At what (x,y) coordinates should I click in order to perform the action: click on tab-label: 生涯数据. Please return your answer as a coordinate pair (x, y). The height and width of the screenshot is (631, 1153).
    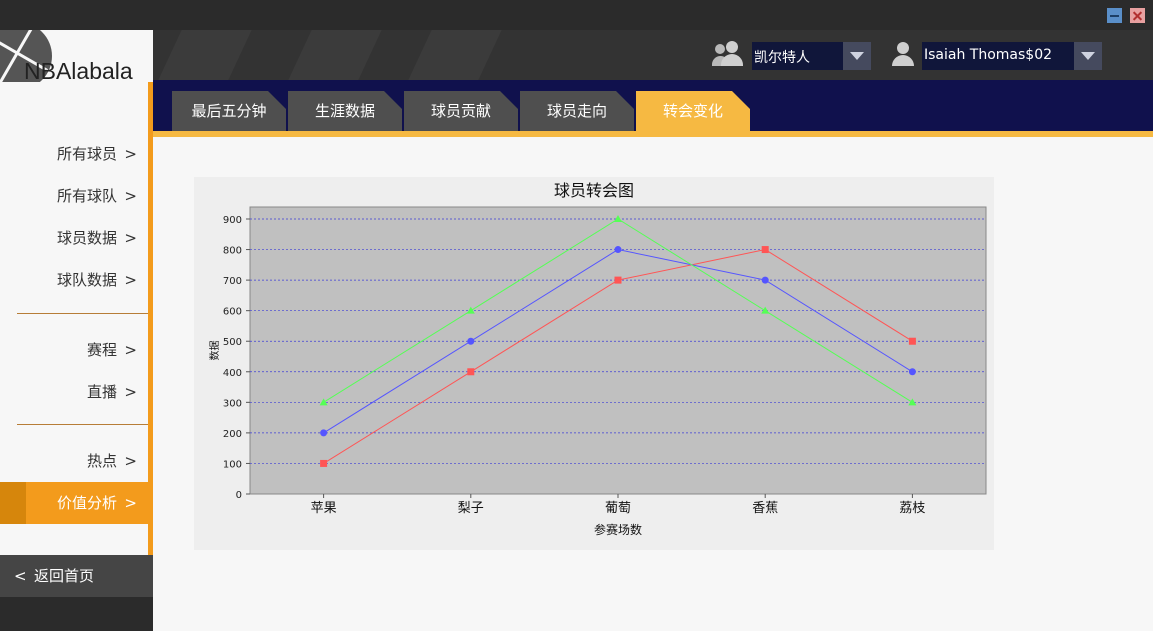
    Looking at the image, I should click on (344, 111).